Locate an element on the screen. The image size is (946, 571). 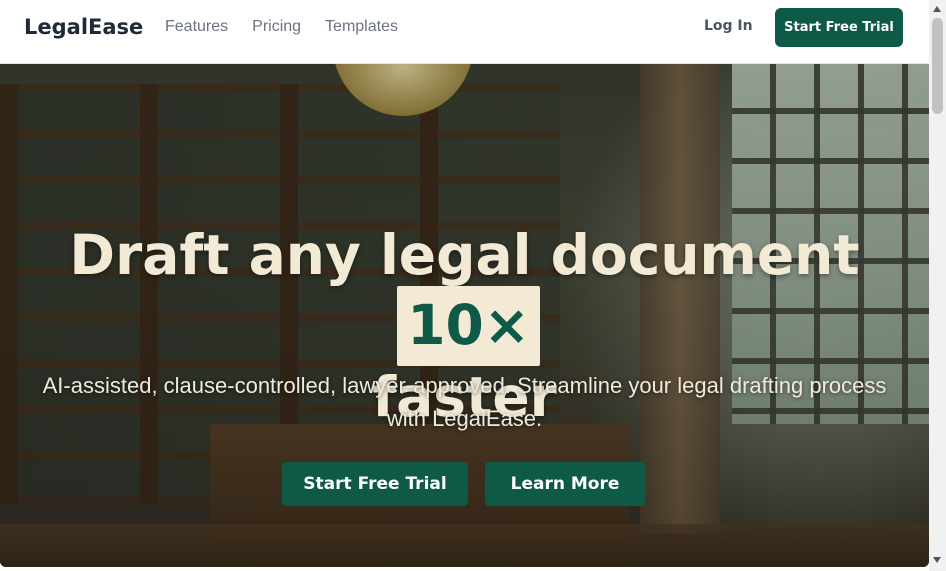
start-free-trial-button: Start Free Trial is located at coordinates (375, 484).